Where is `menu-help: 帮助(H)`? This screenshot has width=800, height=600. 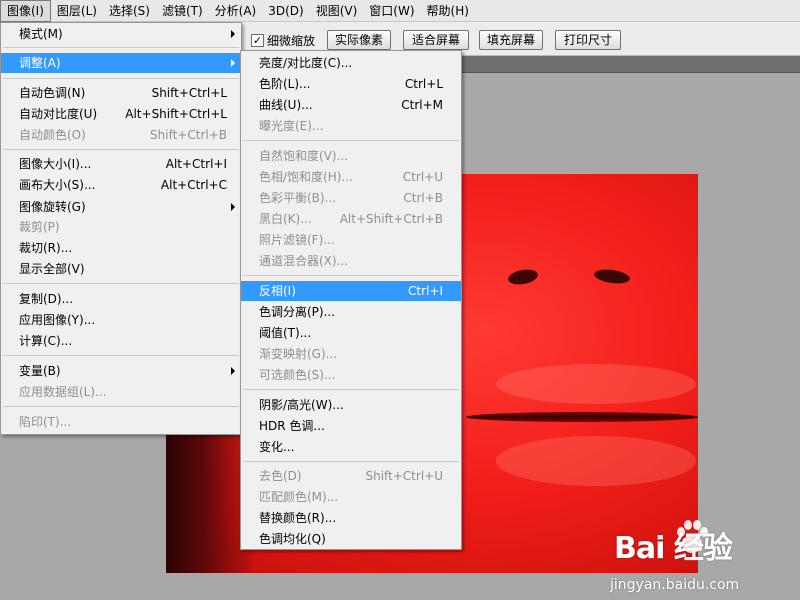 menu-help: 帮助(H) is located at coordinates (448, 11).